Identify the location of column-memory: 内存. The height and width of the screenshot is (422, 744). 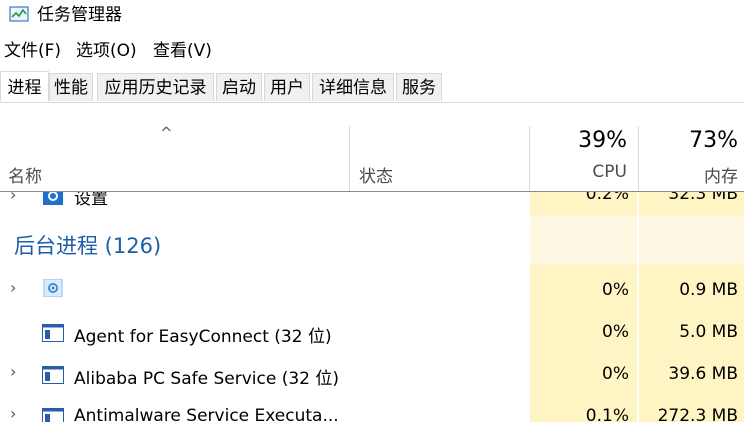
(721, 174).